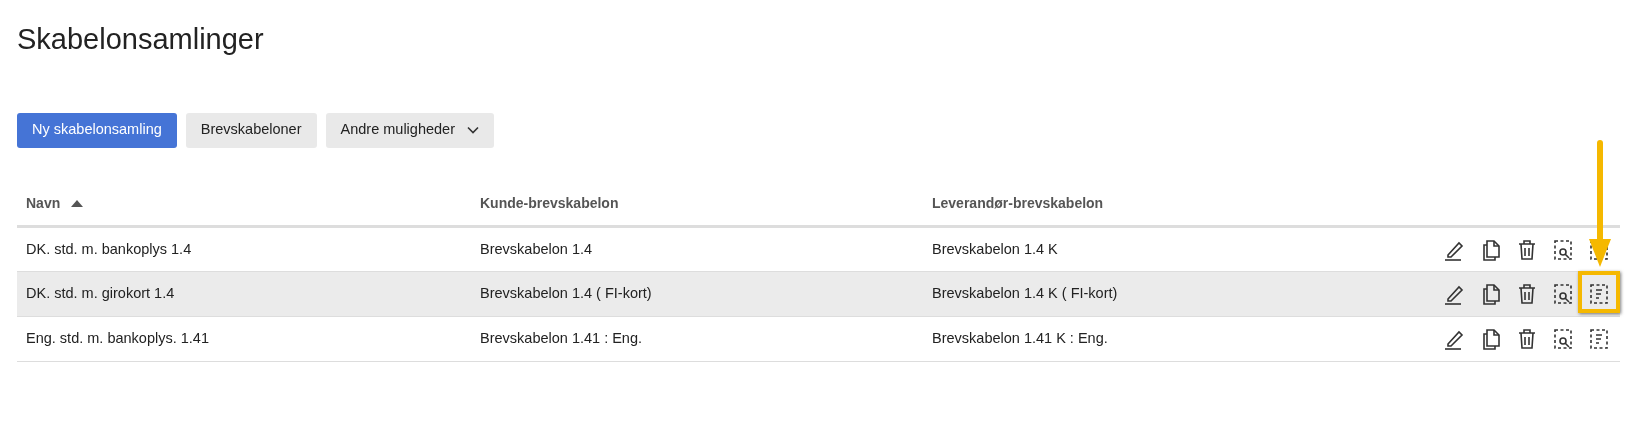 This screenshot has width=1636, height=423. I want to click on templates-button: Brevskabeloner, so click(251, 130).